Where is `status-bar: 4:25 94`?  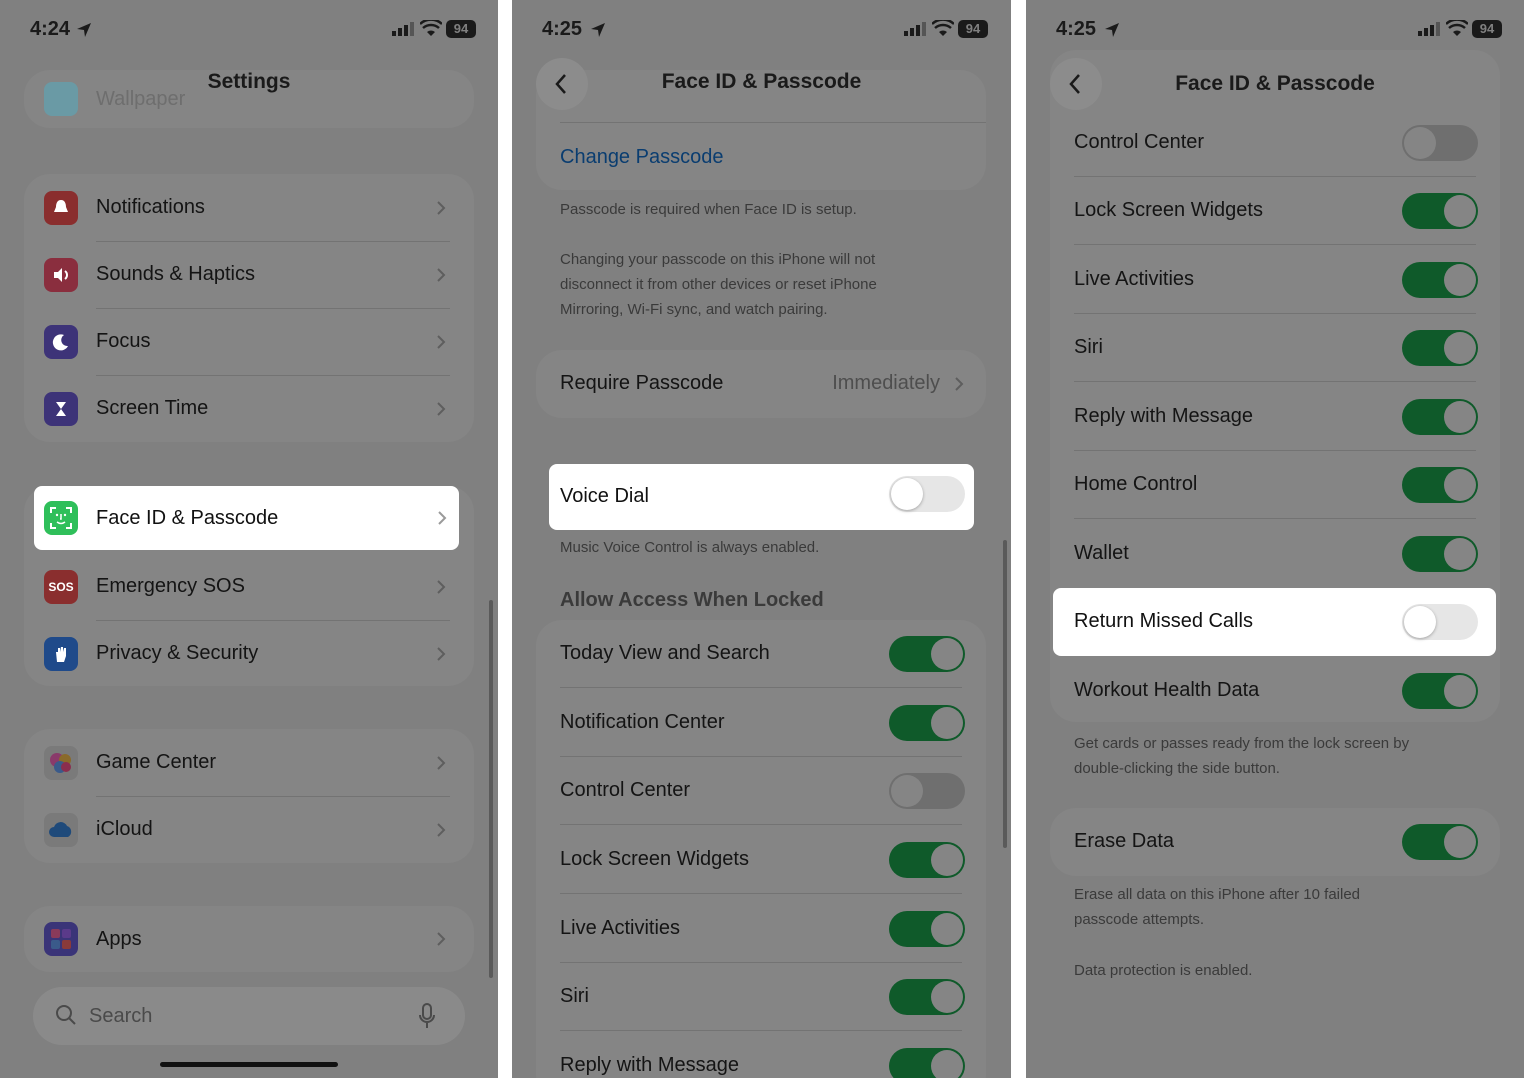 status-bar: 4:25 94 is located at coordinates (761, 30).